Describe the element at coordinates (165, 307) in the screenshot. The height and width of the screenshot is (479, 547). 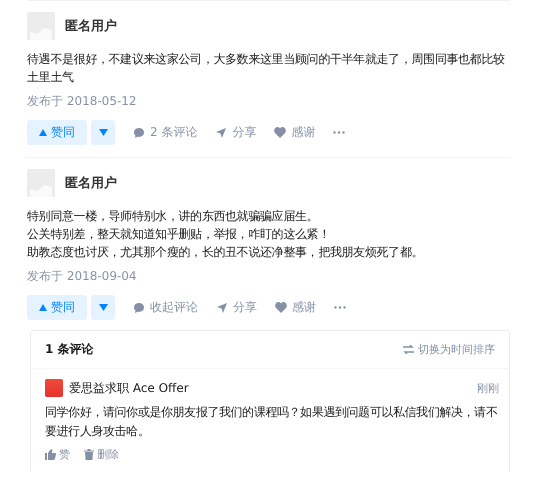
I see `comment-button: 收起评论` at that location.